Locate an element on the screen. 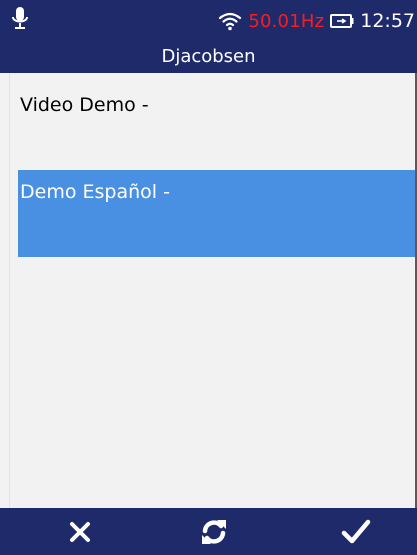  refresh-button is located at coordinates (214, 531).